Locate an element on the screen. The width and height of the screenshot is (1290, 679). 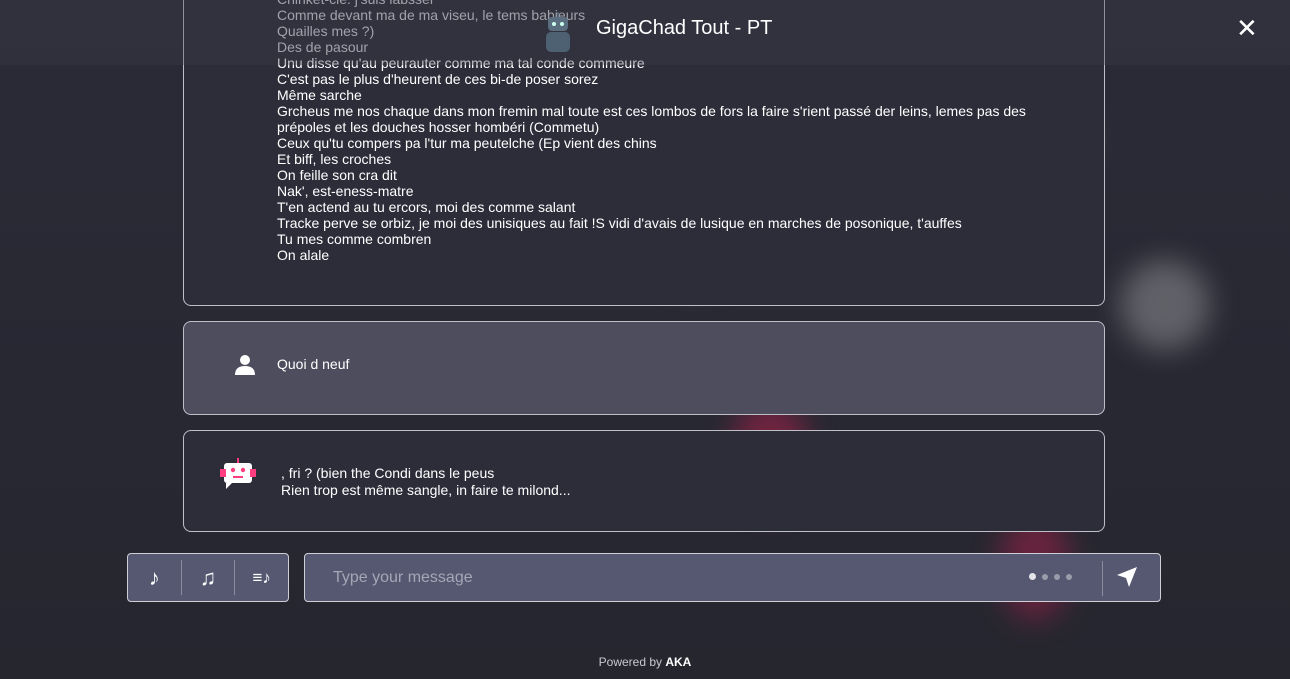
powered-by: Powered by AKA is located at coordinates (645, 662).